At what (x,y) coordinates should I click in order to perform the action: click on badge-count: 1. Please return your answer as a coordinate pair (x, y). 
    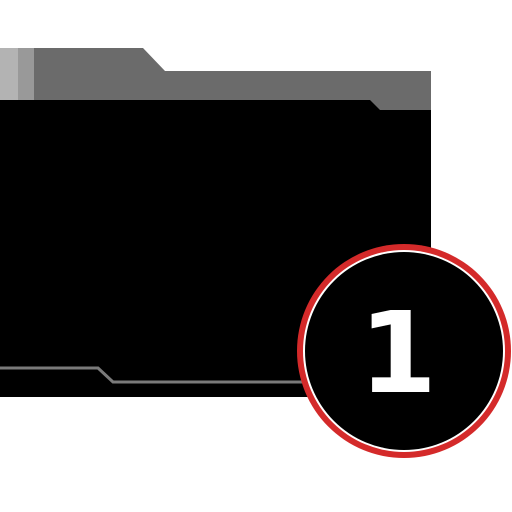
    Looking at the image, I should click on (398, 354).